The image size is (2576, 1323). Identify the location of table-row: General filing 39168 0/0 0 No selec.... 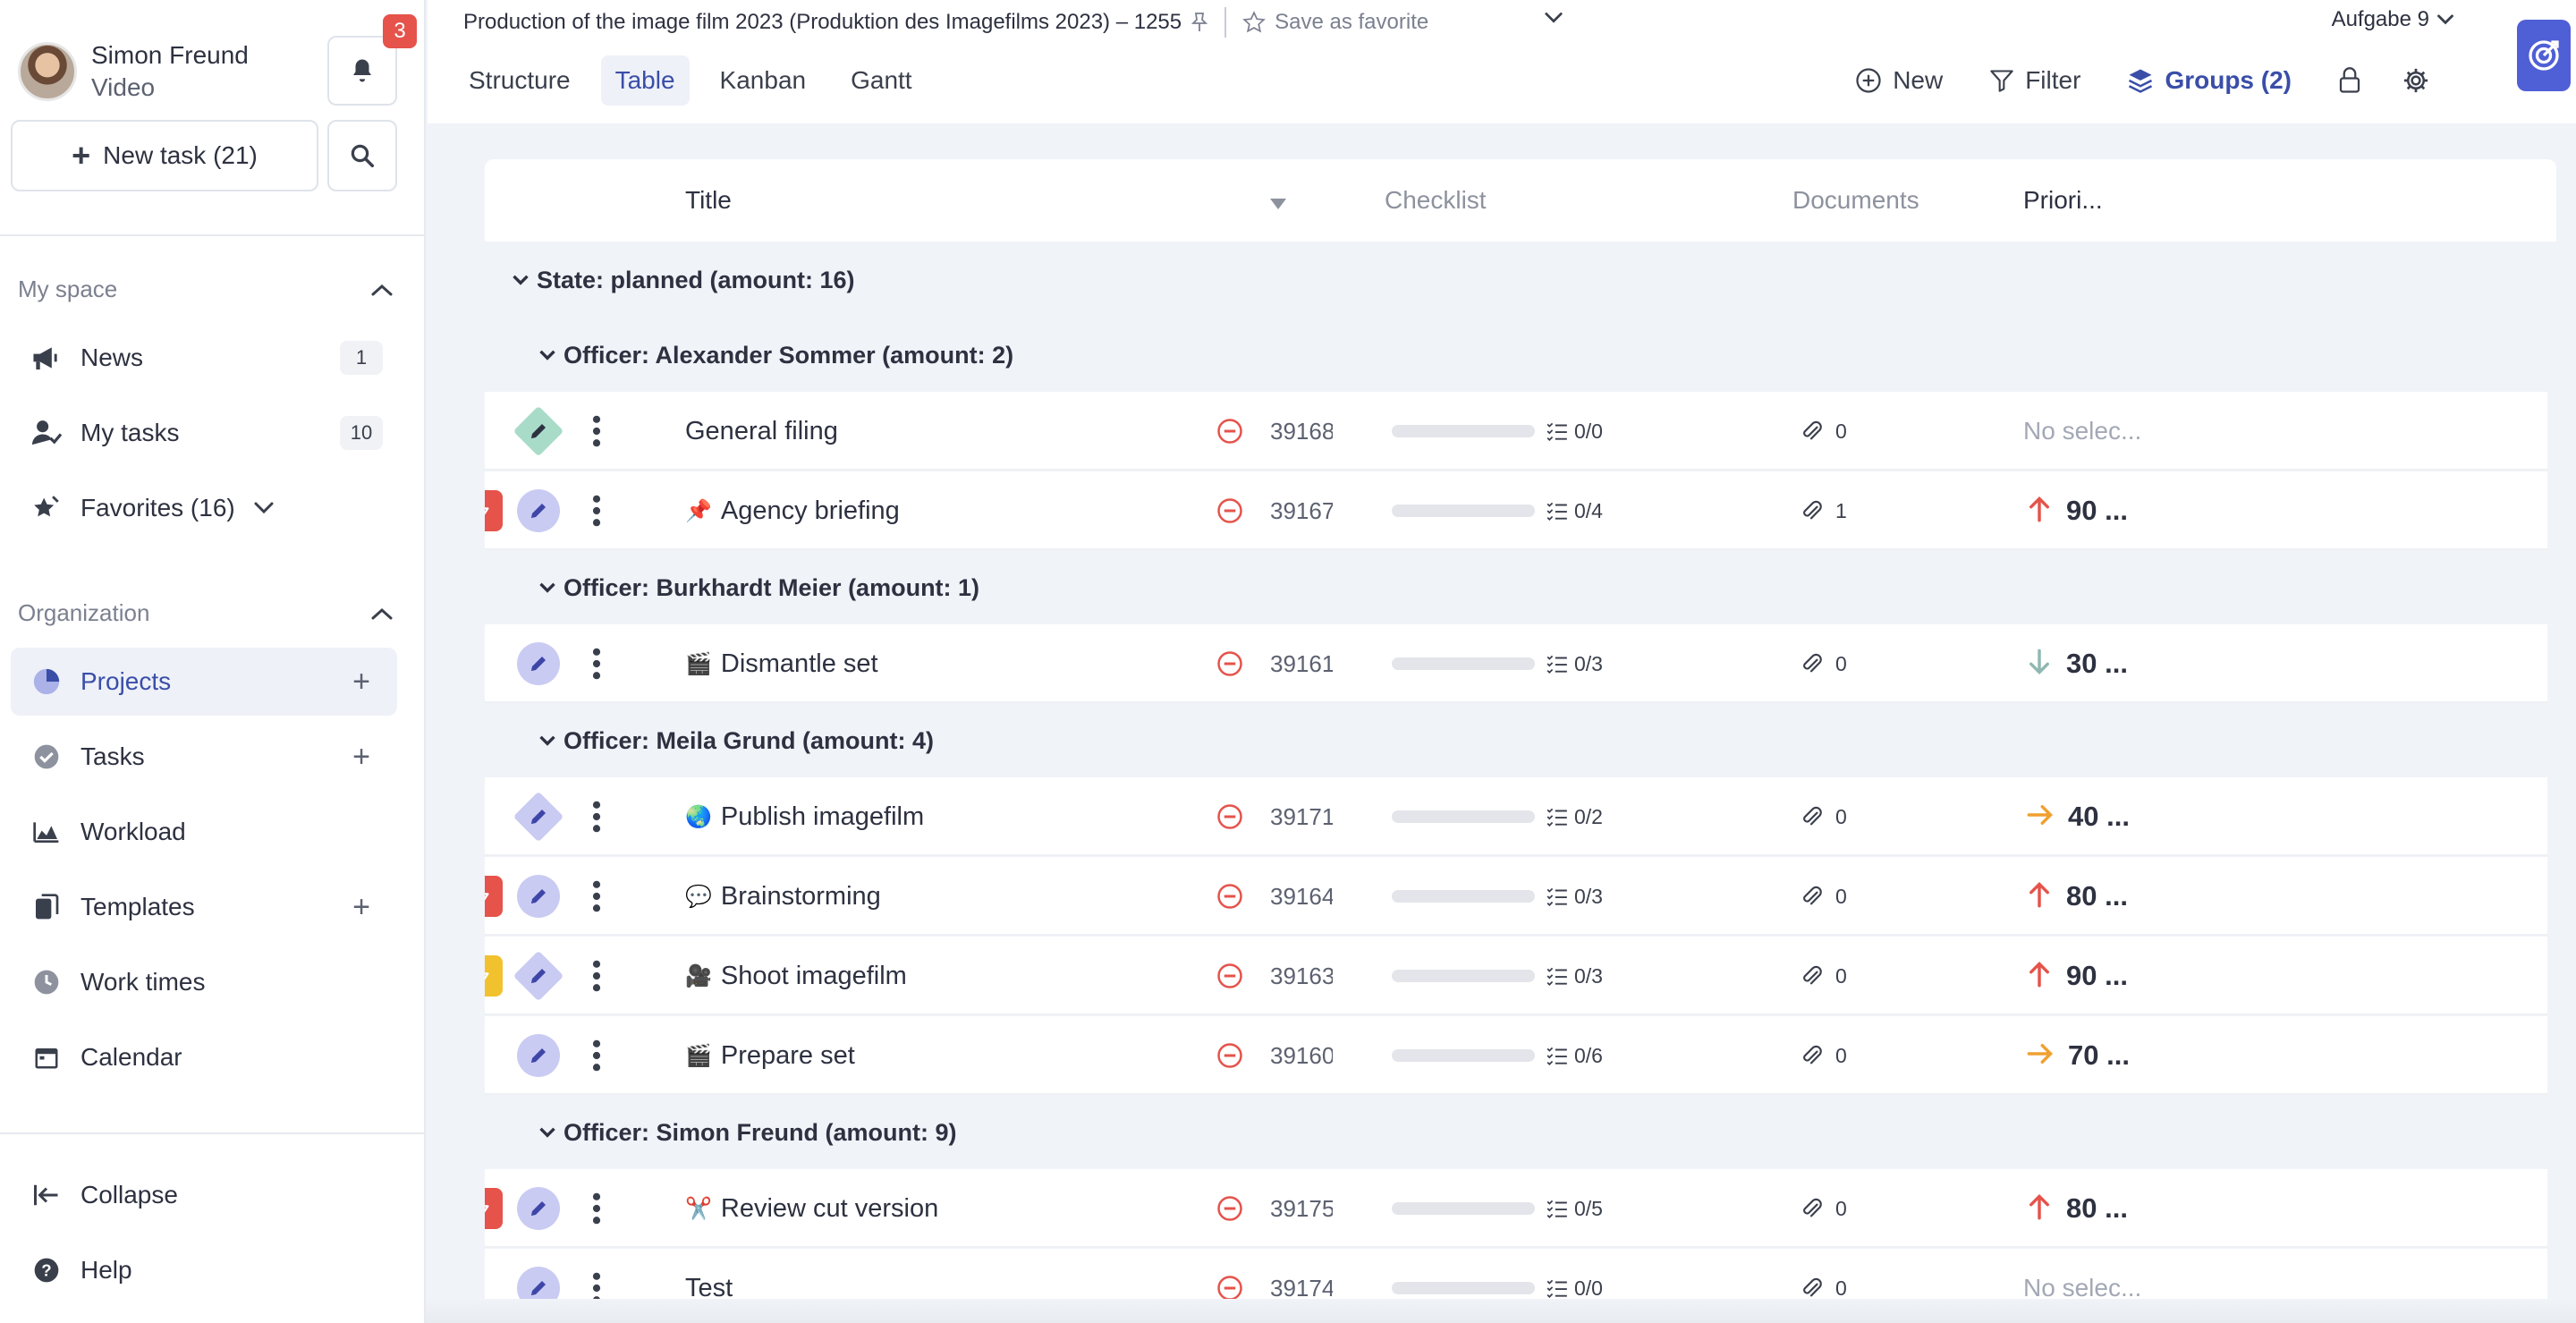
(1516, 431).